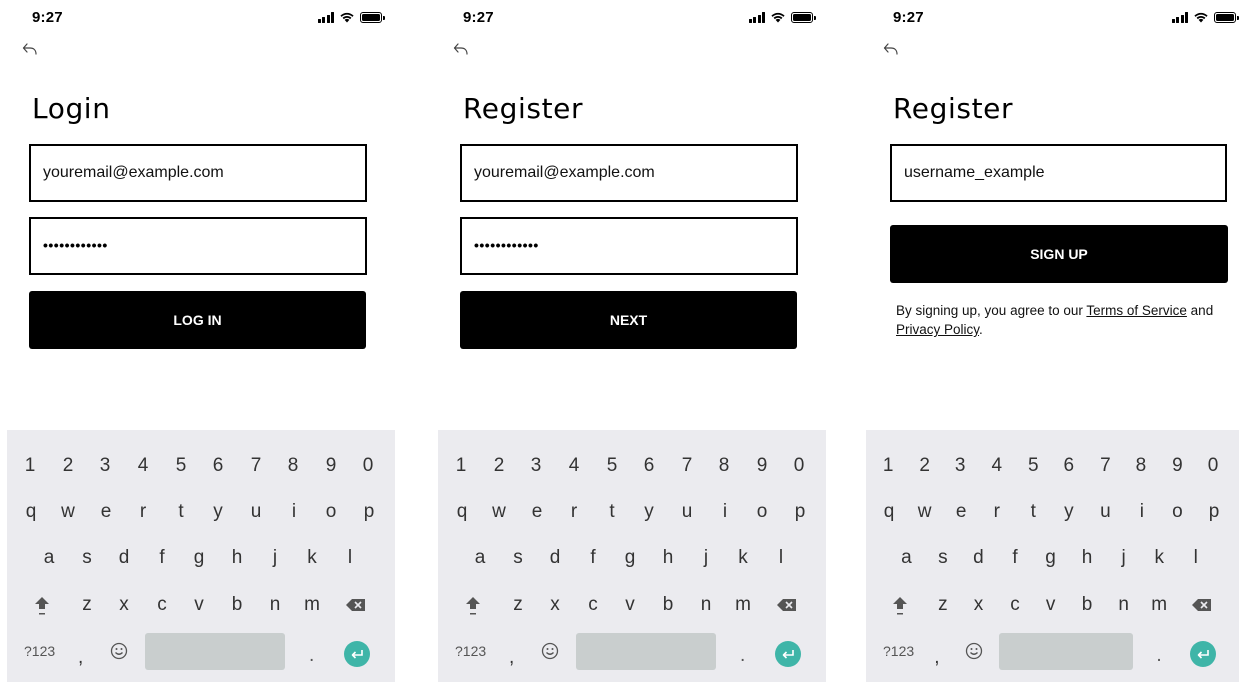  I want to click on key-letter-4: t, so click(612, 512).